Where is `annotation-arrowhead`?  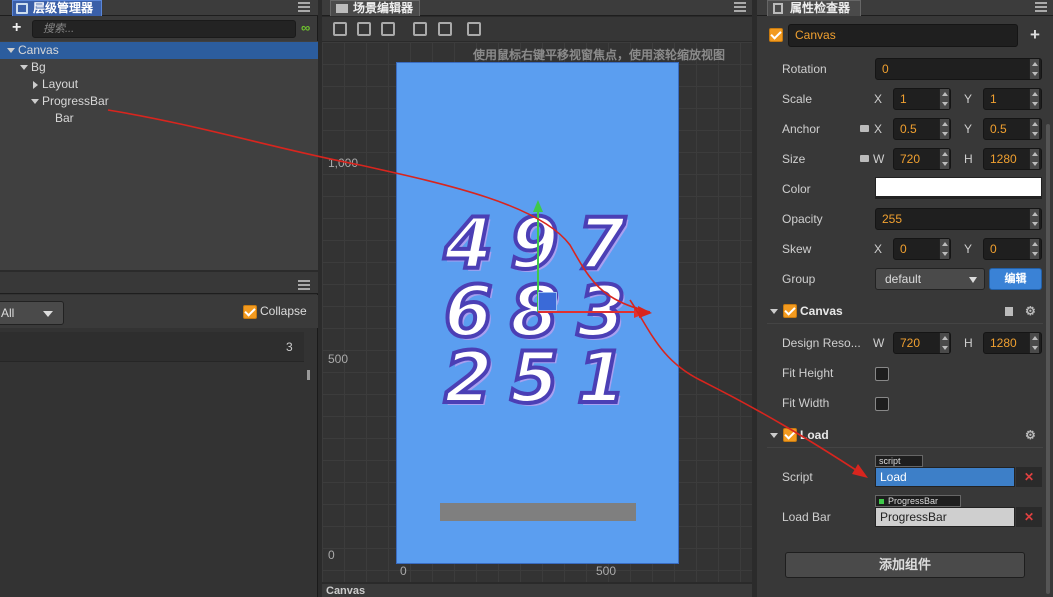
annotation-arrowhead is located at coordinates (860, 471).